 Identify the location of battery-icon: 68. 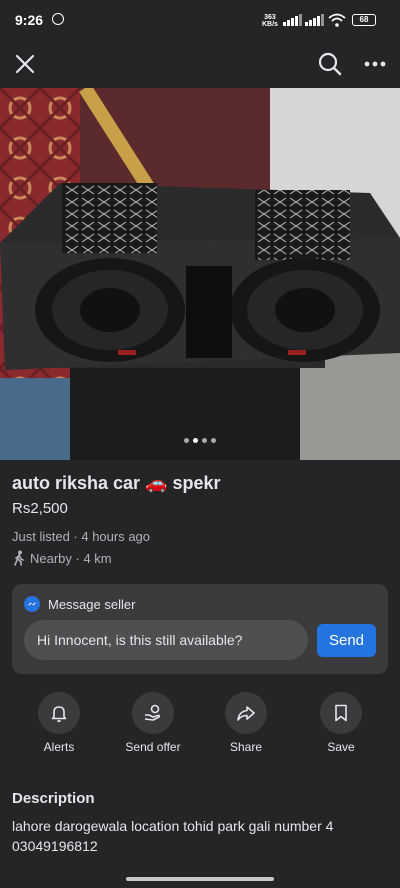
(364, 20).